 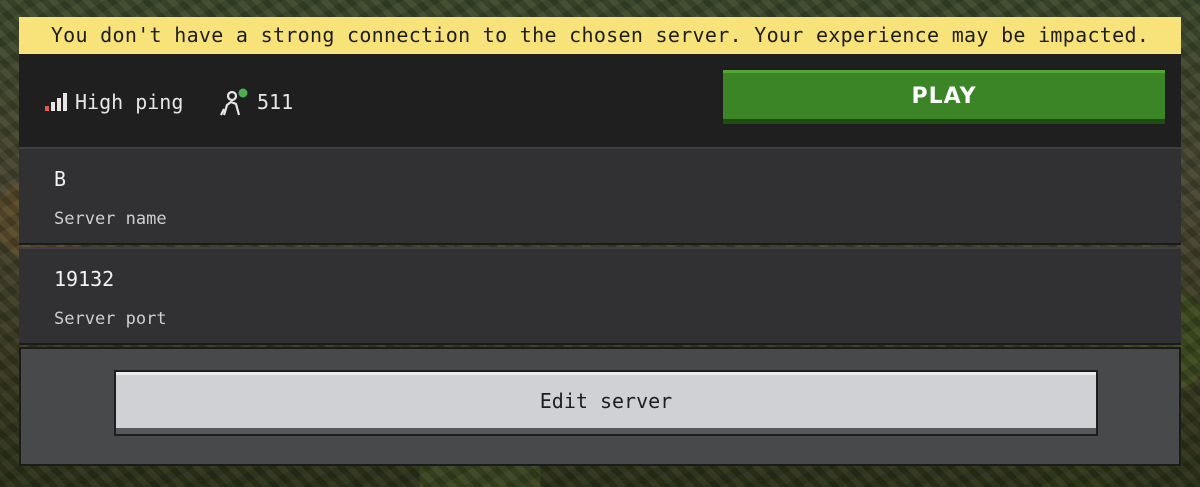 I want to click on server-port-label: Server port, so click(x=110, y=319).